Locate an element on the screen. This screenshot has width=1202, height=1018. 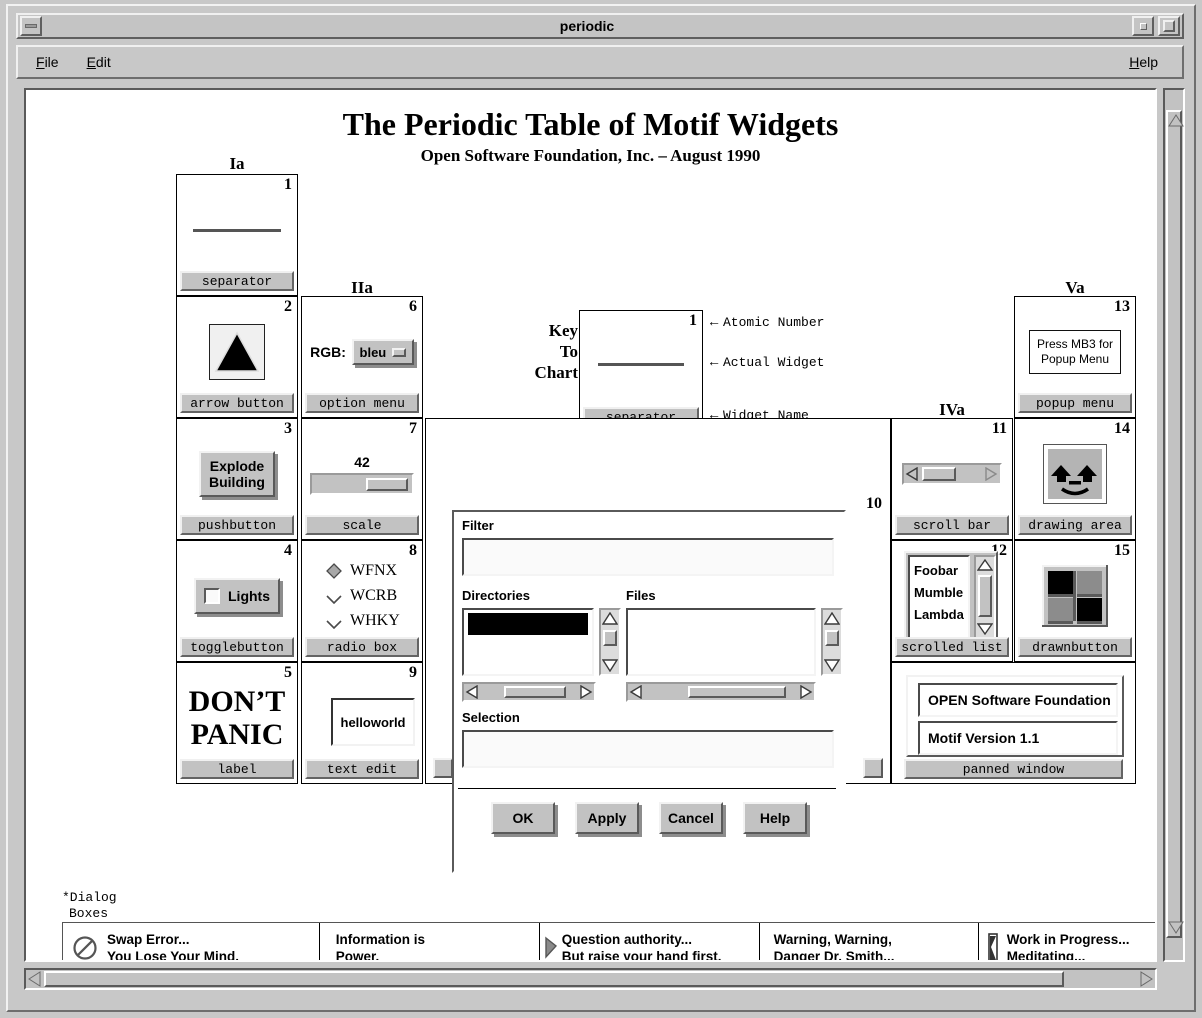
directories-list is located at coordinates (528, 642).